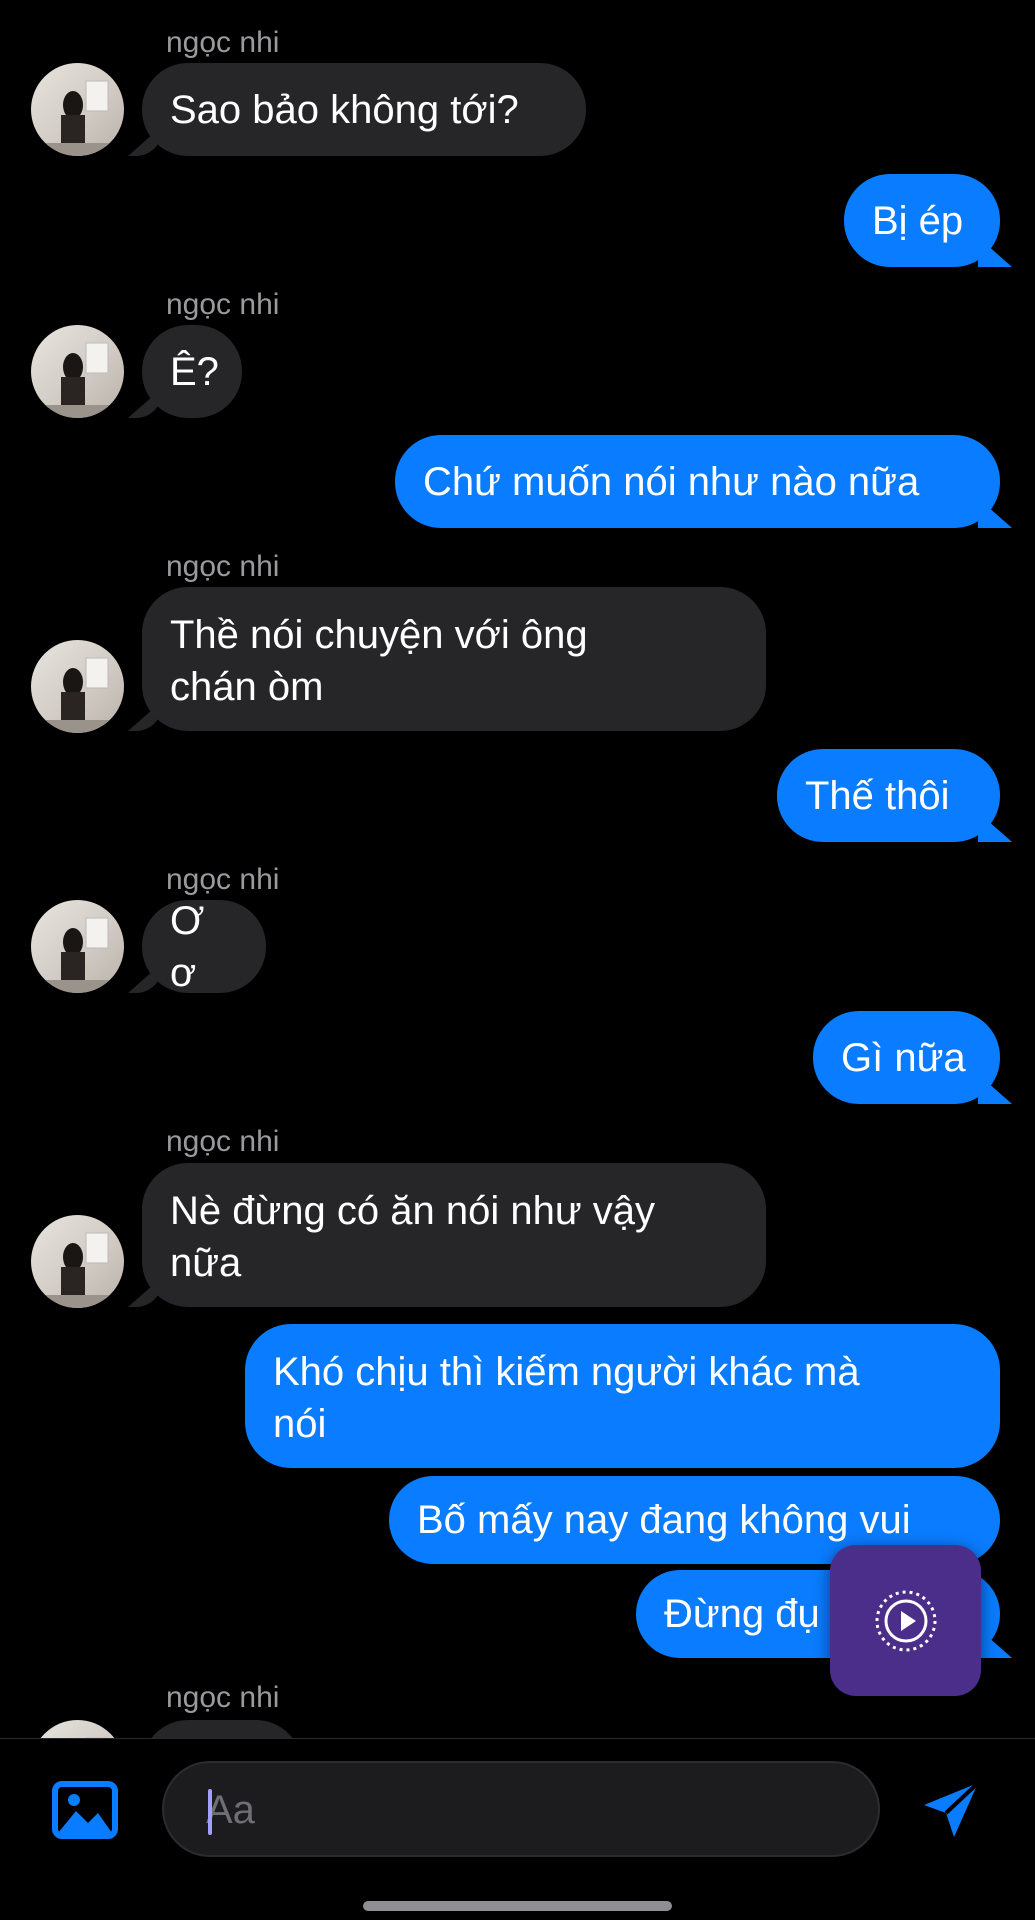 The width and height of the screenshot is (1035, 1920). I want to click on incoming-message: Nè đừng có ăn nói như vậy nữa, so click(454, 1235).